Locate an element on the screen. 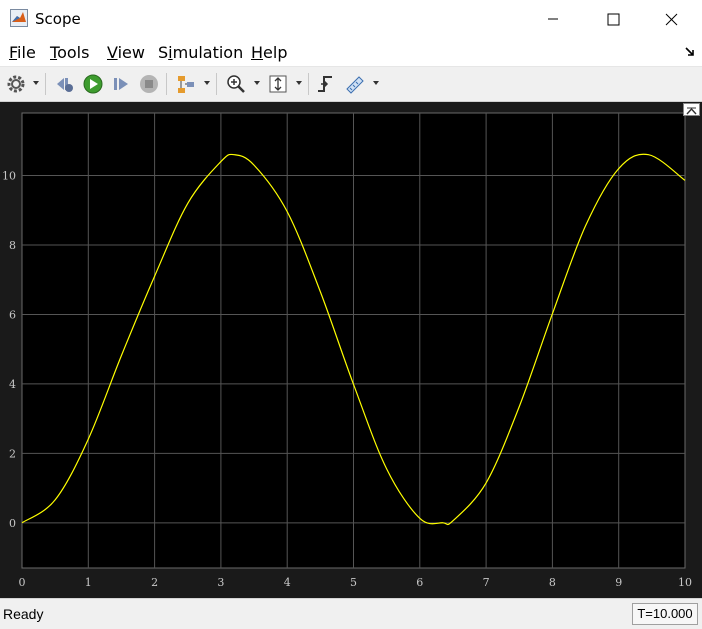 The image size is (702, 629). close-button is located at coordinates (671, 19).